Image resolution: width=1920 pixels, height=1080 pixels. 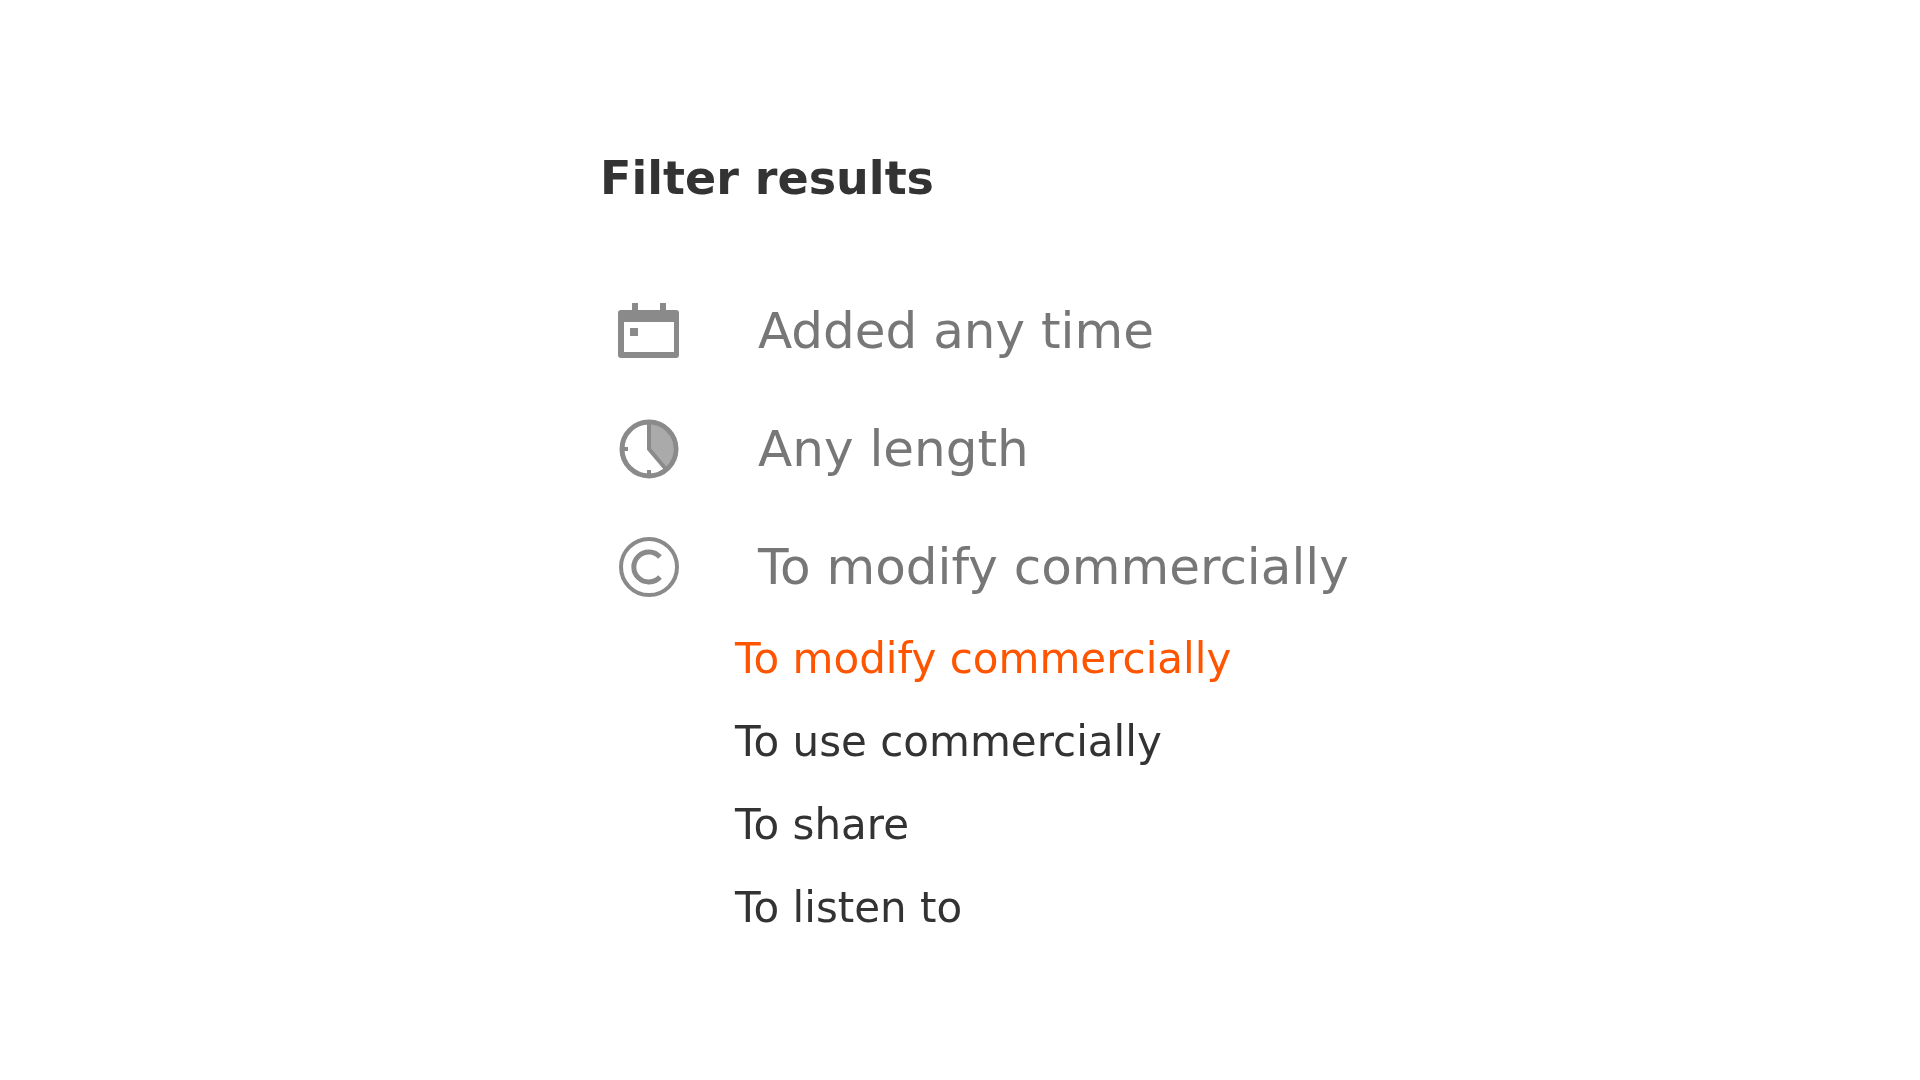 What do you see at coordinates (849, 907) in the screenshot?
I see `filter-option: To listen to` at bounding box center [849, 907].